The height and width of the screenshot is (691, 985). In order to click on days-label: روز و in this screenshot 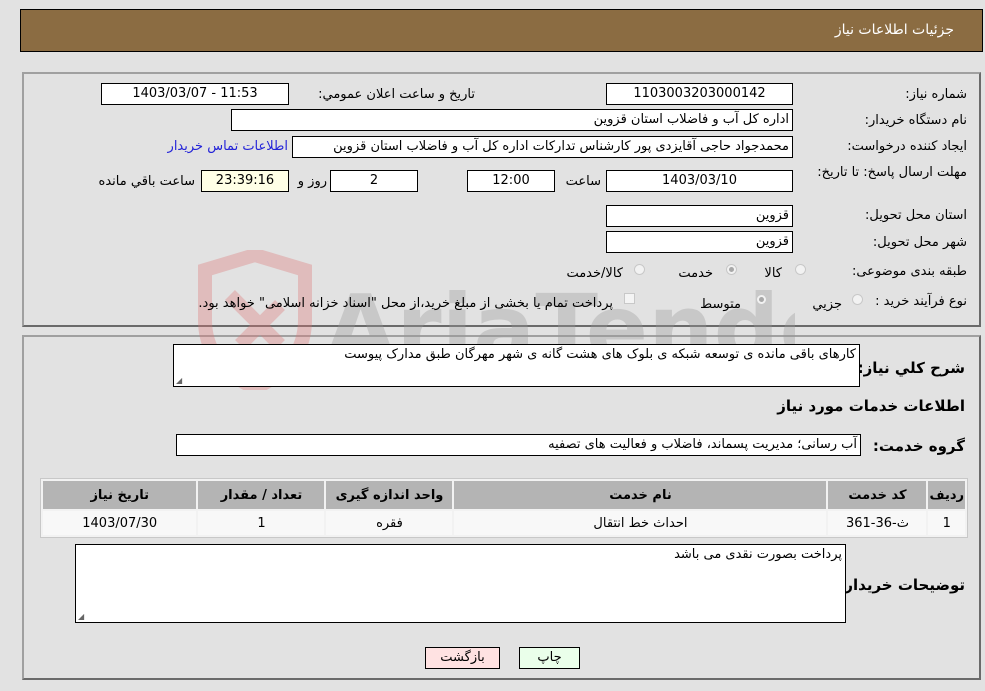, I will do `click(312, 181)`.